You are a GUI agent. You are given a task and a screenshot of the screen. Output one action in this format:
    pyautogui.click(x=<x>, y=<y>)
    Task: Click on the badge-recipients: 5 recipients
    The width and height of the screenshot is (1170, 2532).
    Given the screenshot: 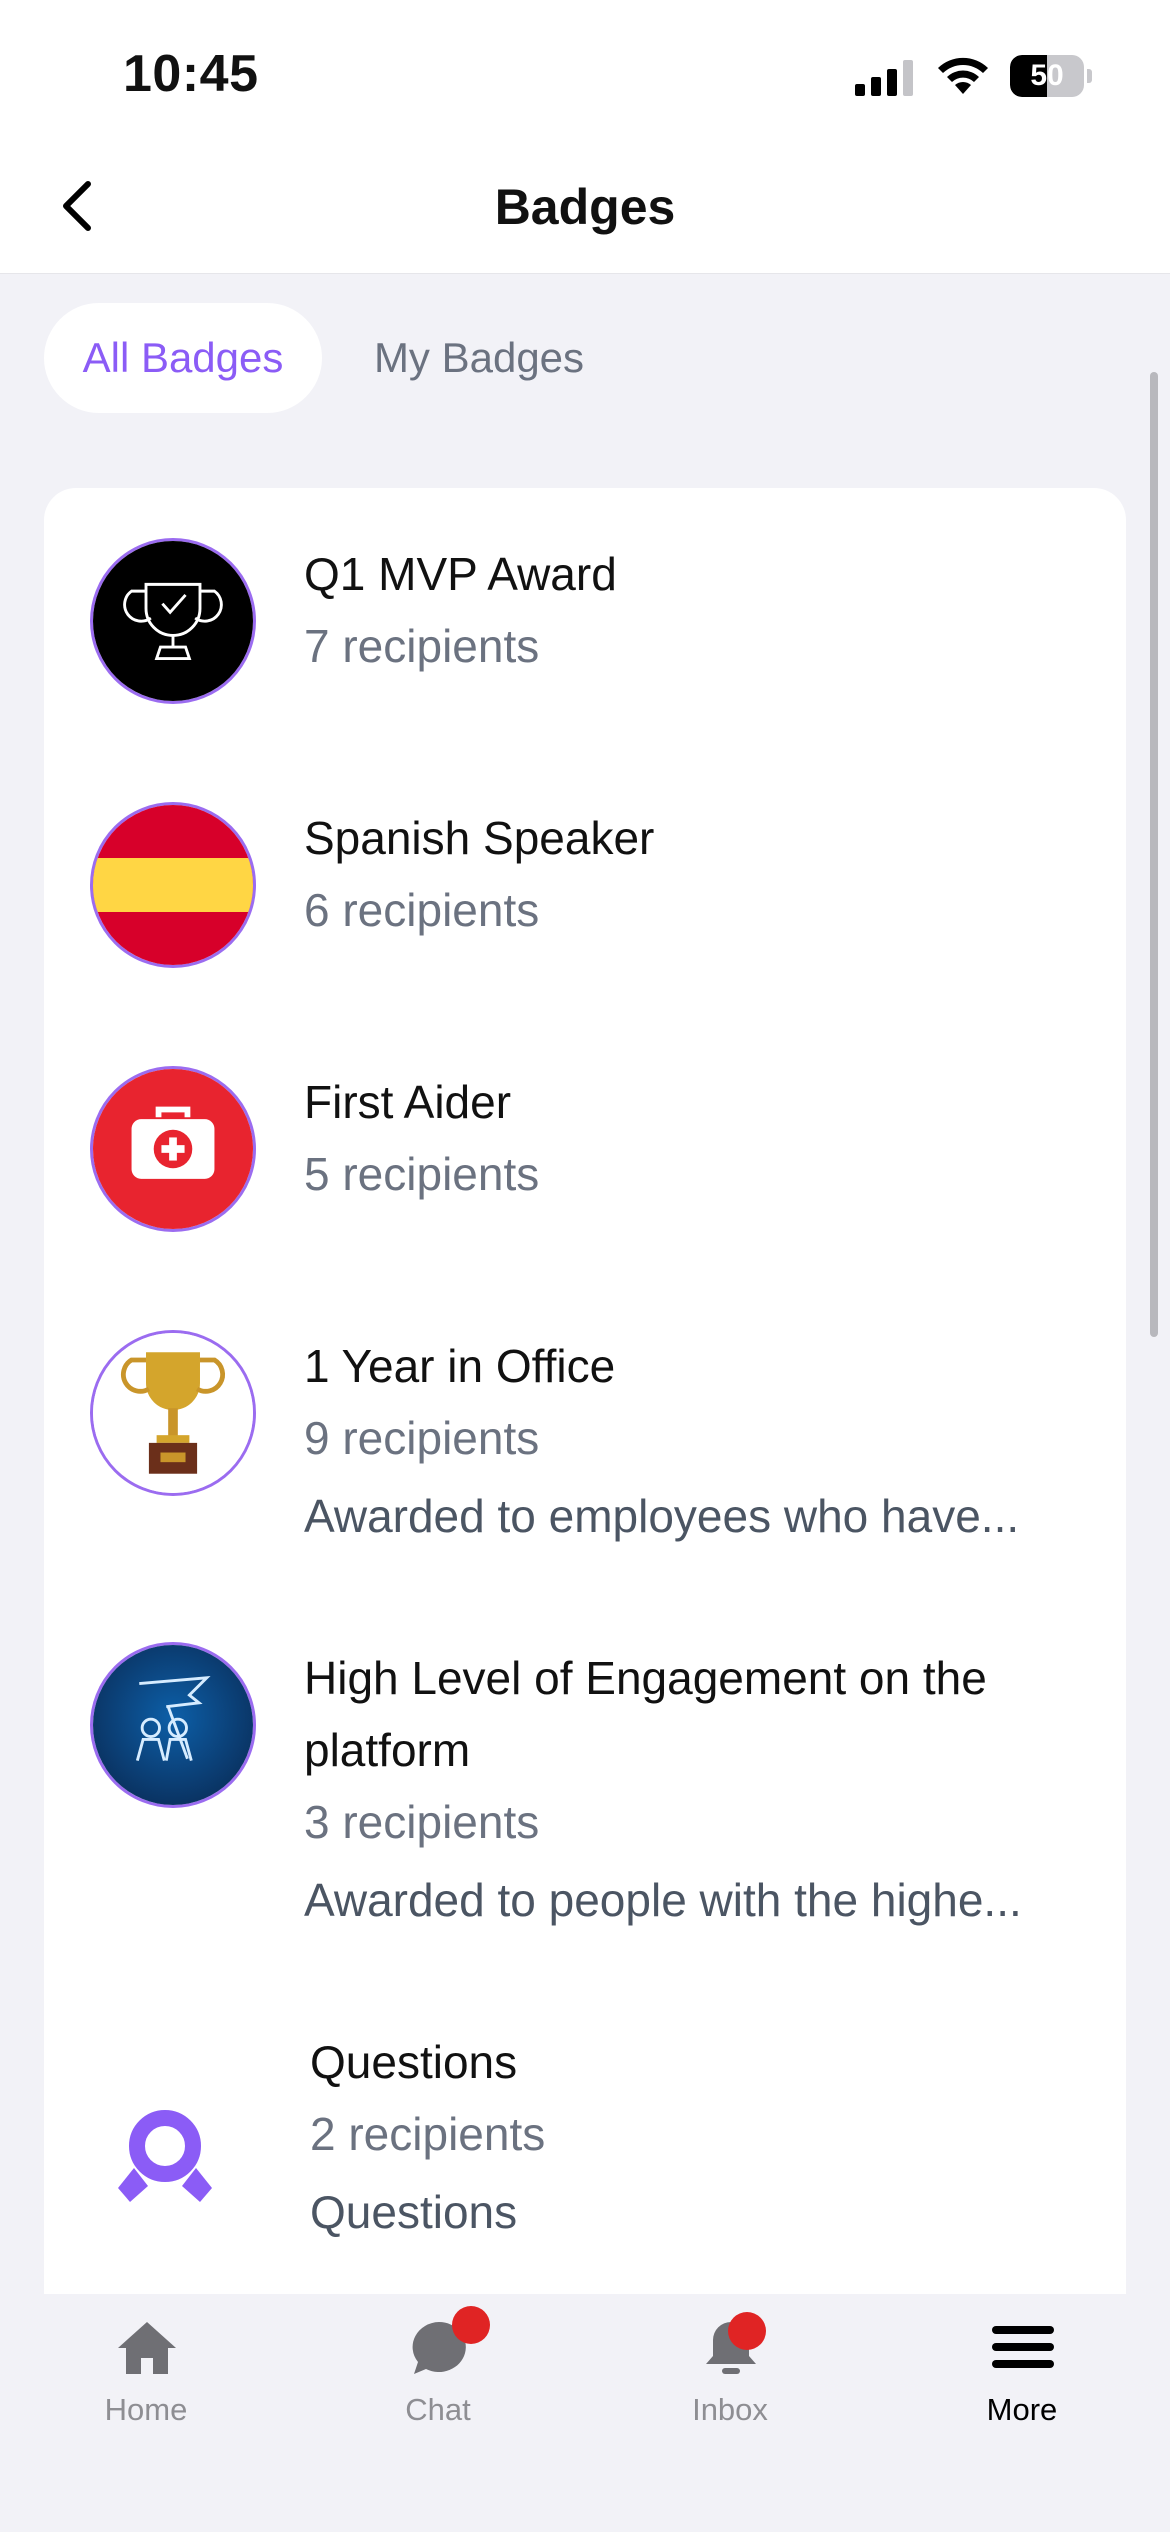 What is the action you would take?
    pyautogui.click(x=422, y=1174)
    